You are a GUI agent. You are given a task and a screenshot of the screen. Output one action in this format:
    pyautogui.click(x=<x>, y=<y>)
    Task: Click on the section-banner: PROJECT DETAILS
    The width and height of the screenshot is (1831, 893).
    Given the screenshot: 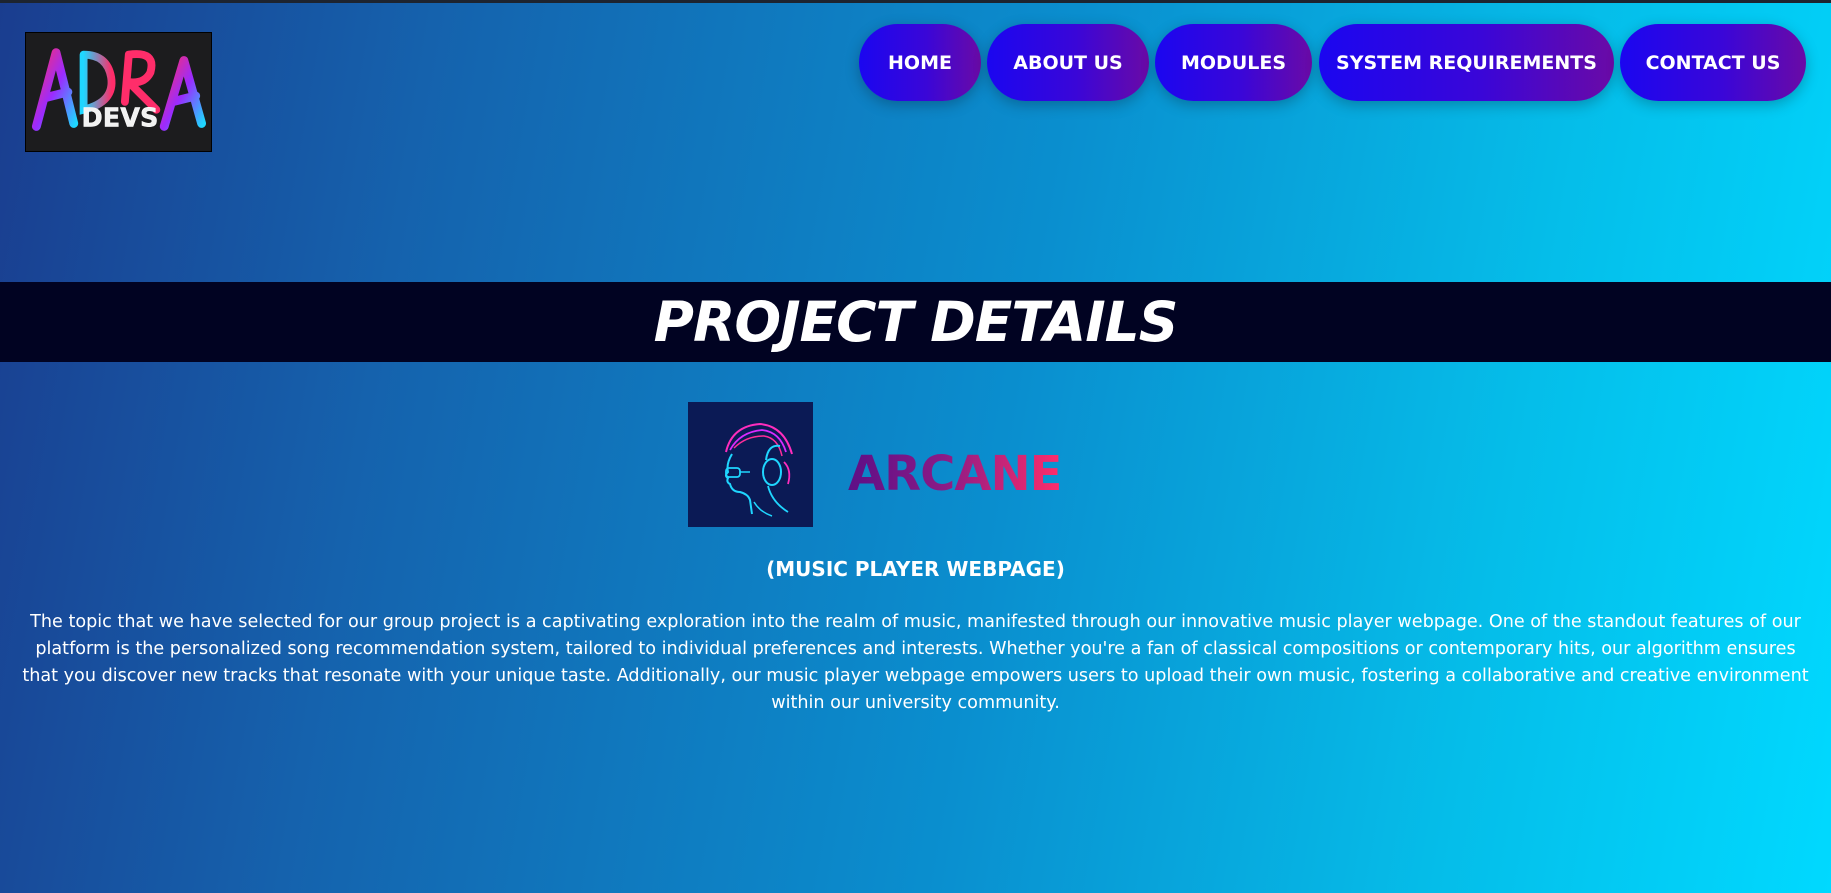 What is the action you would take?
    pyautogui.click(x=915, y=322)
    